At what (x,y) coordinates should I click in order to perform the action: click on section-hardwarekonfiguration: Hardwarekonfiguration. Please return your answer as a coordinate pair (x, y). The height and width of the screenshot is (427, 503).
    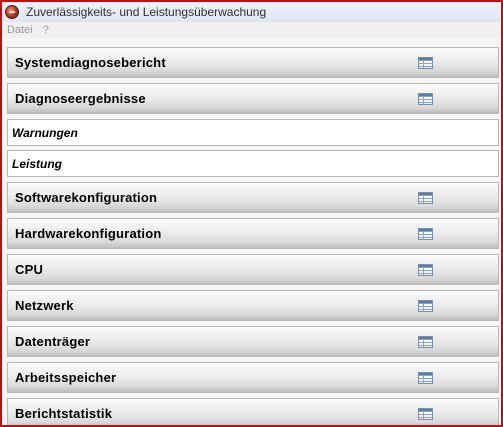
    Looking at the image, I should click on (253, 233).